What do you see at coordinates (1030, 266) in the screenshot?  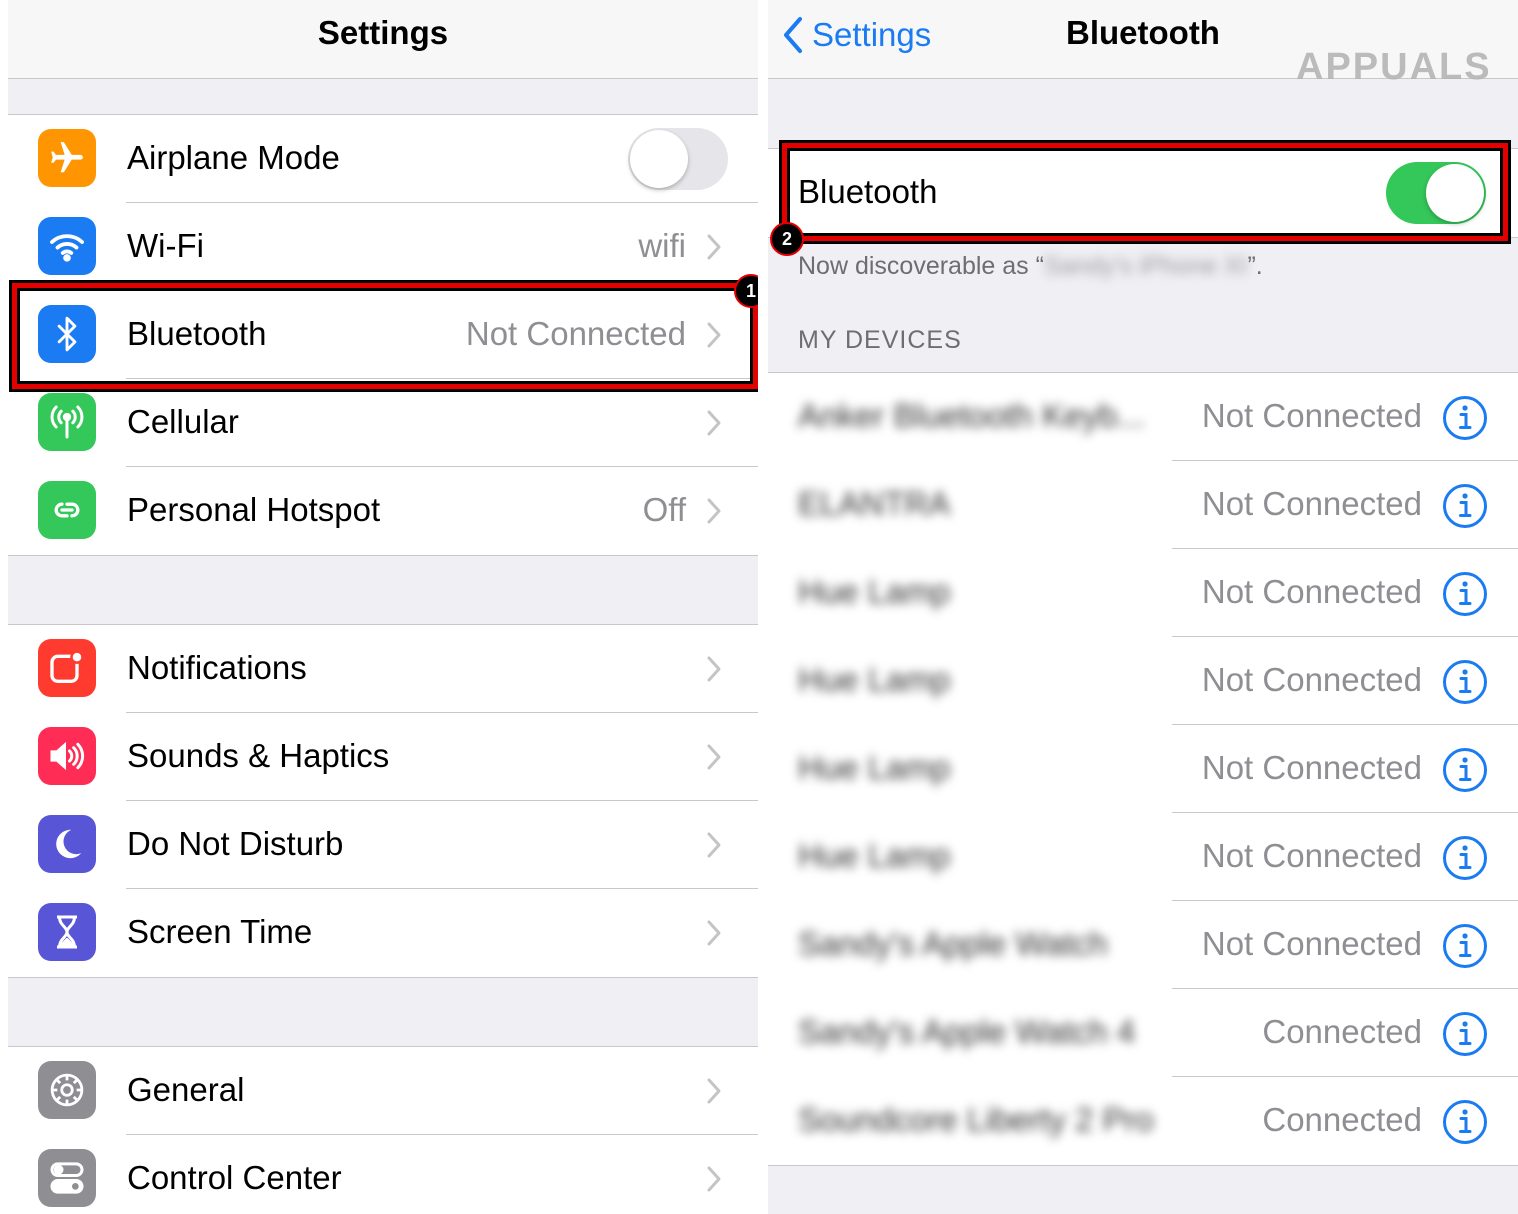 I see `discoverable-text: Now discoverable as “Sandy's iPhone XI”.` at bounding box center [1030, 266].